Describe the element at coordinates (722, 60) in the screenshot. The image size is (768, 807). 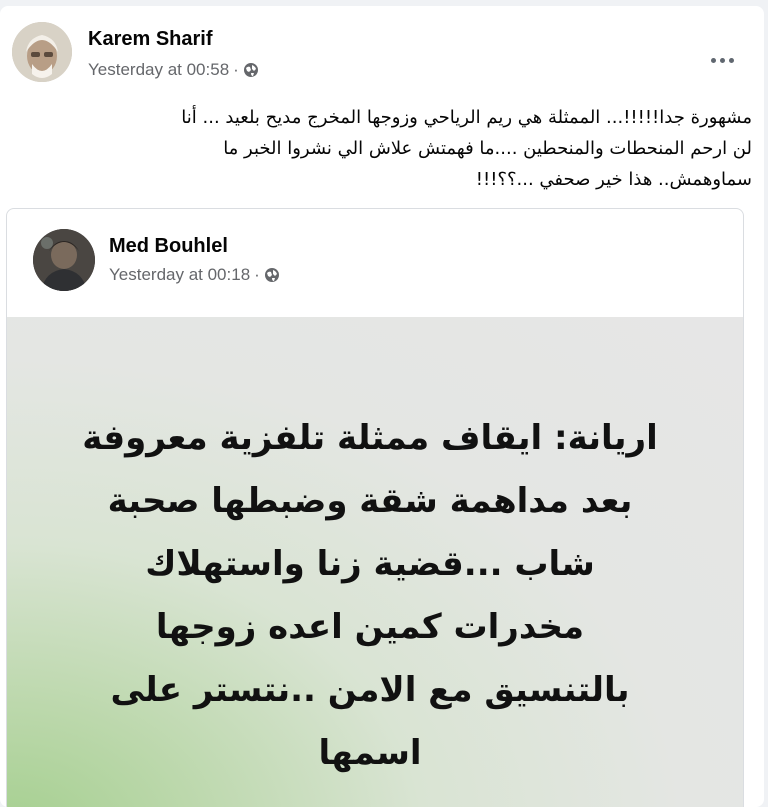
I see `more-options-icon` at that location.